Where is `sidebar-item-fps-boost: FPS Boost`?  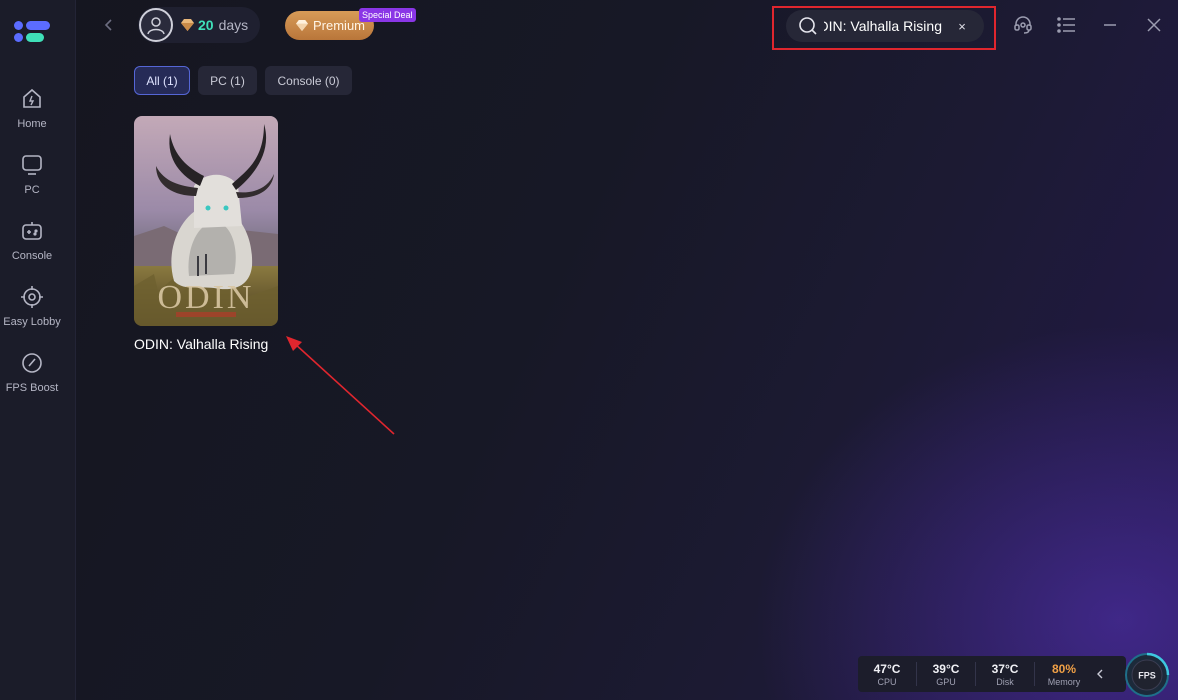
sidebar-item-fps-boost: FPS Boost is located at coordinates (32, 378).